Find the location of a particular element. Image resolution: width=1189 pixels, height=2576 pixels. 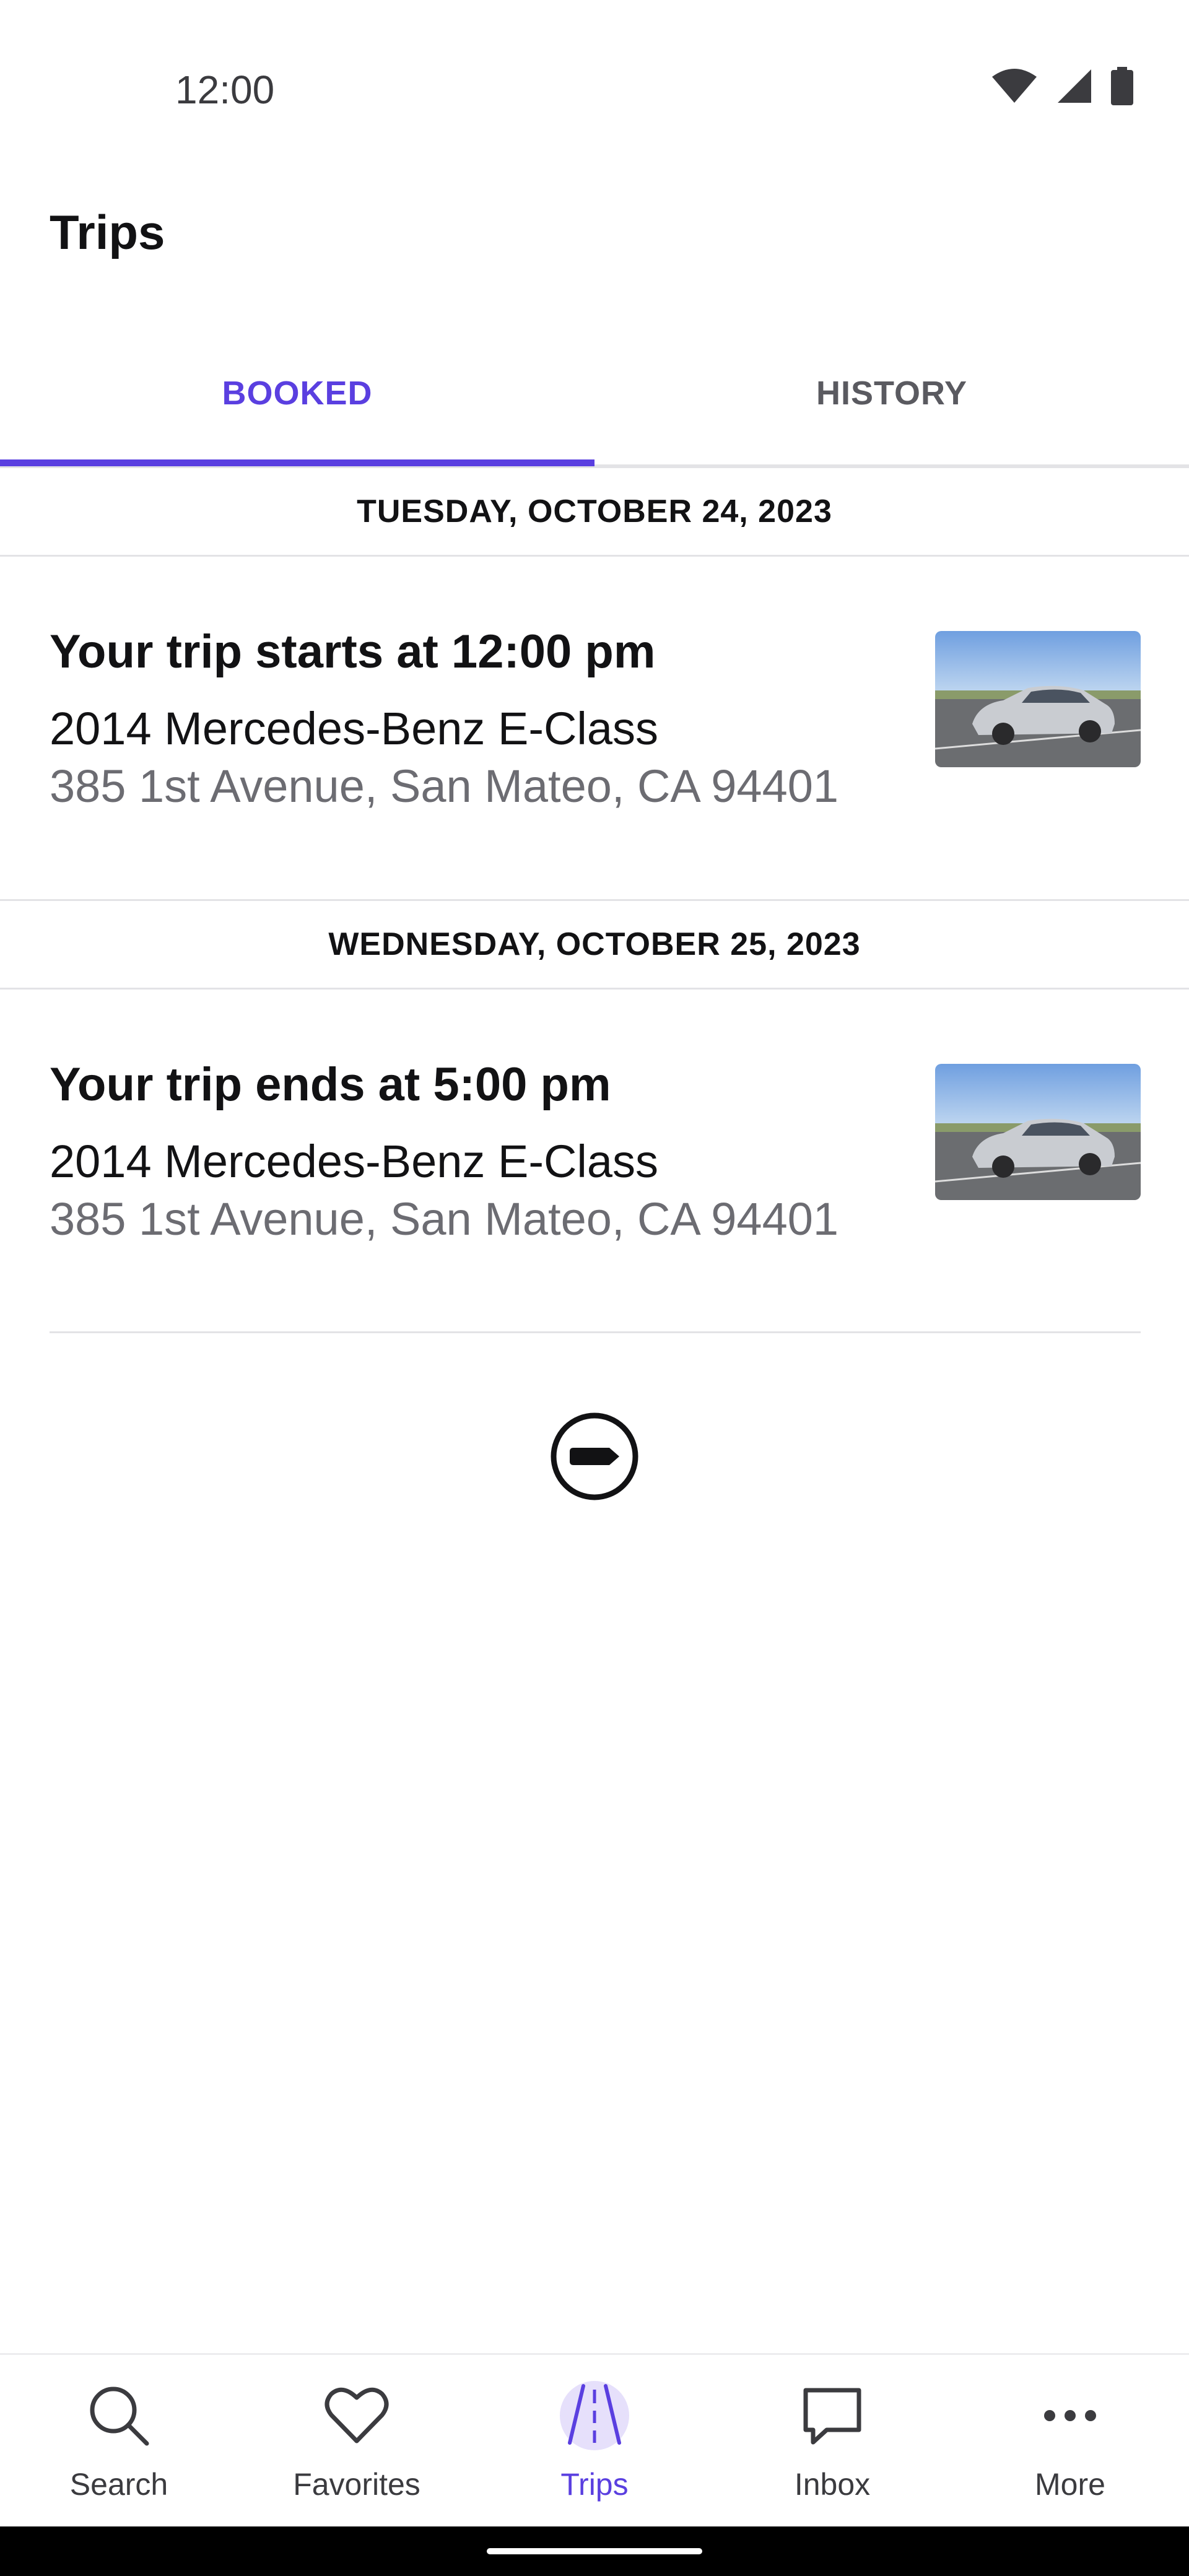

tab-bar: BOOKED HISTORY is located at coordinates (594, 394).